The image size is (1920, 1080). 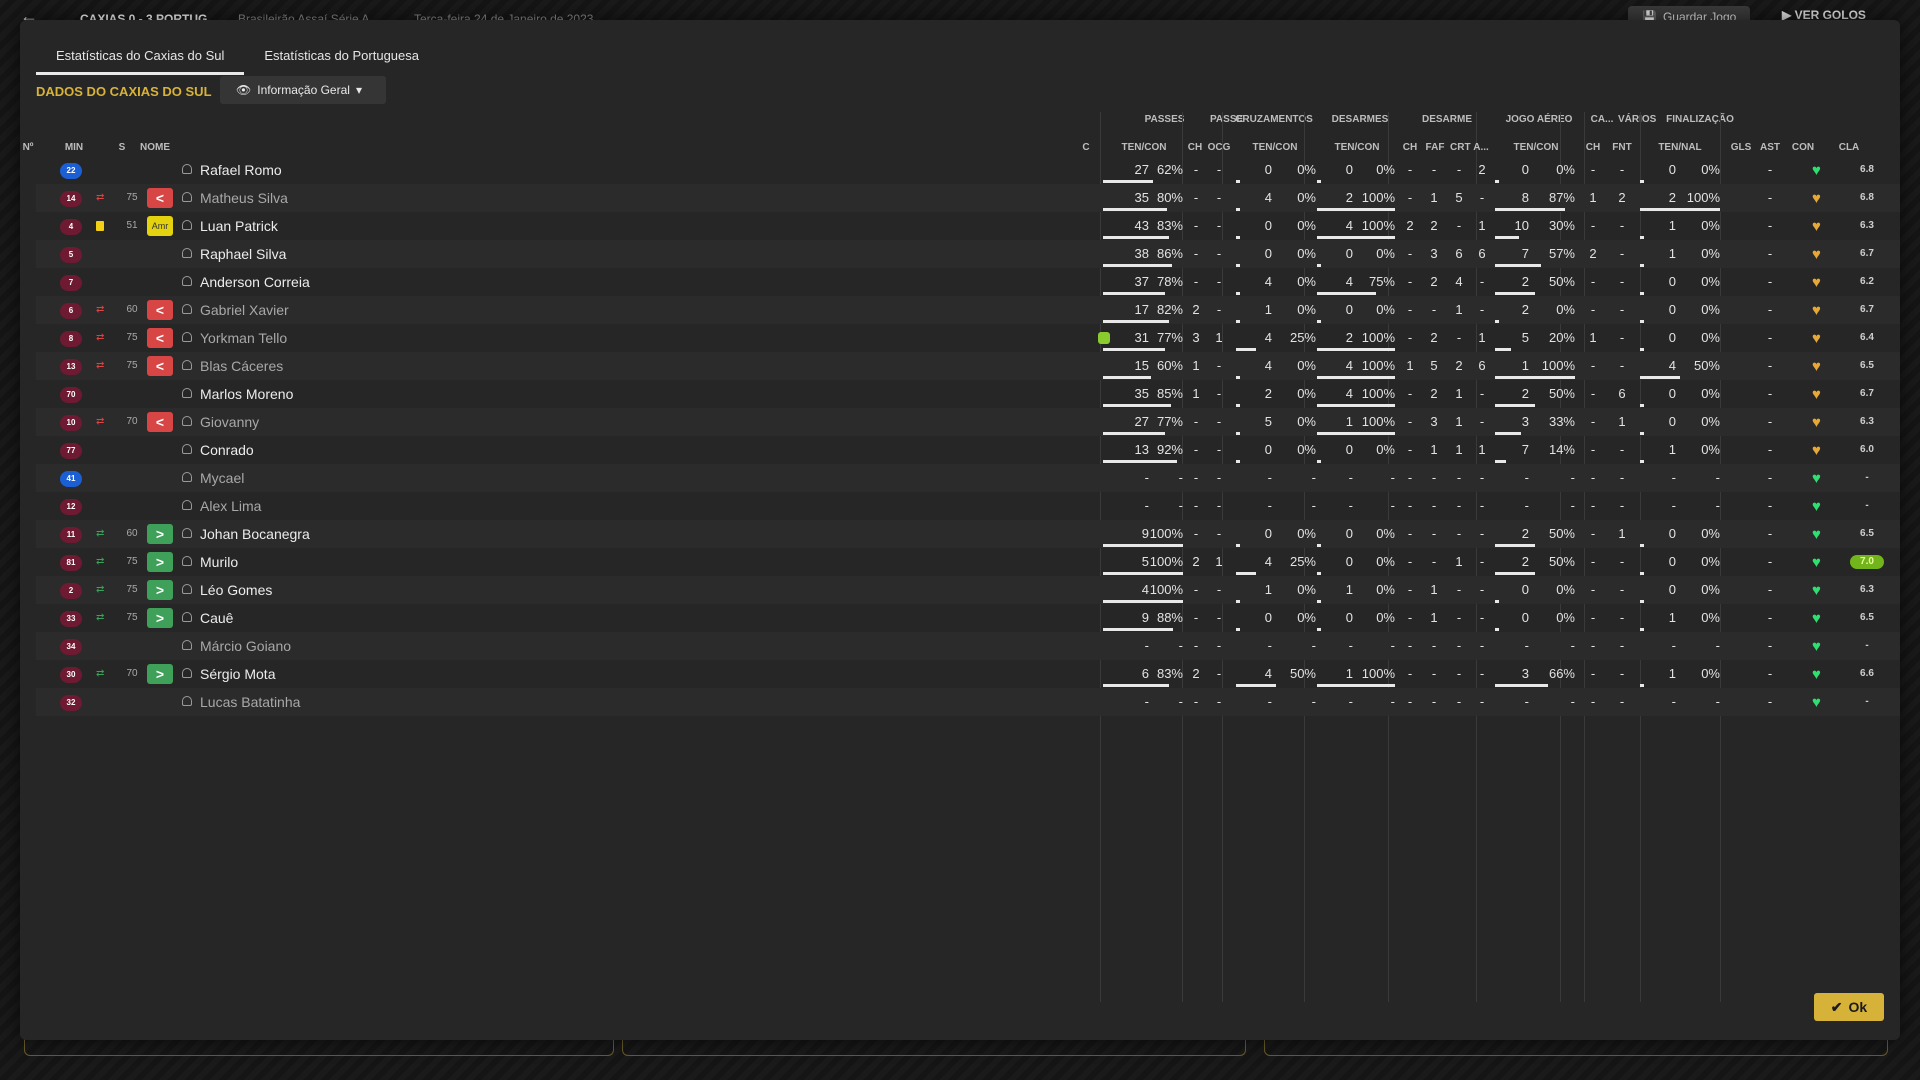 What do you see at coordinates (1642, 545) in the screenshot?
I see `stat-fin-bar` at bounding box center [1642, 545].